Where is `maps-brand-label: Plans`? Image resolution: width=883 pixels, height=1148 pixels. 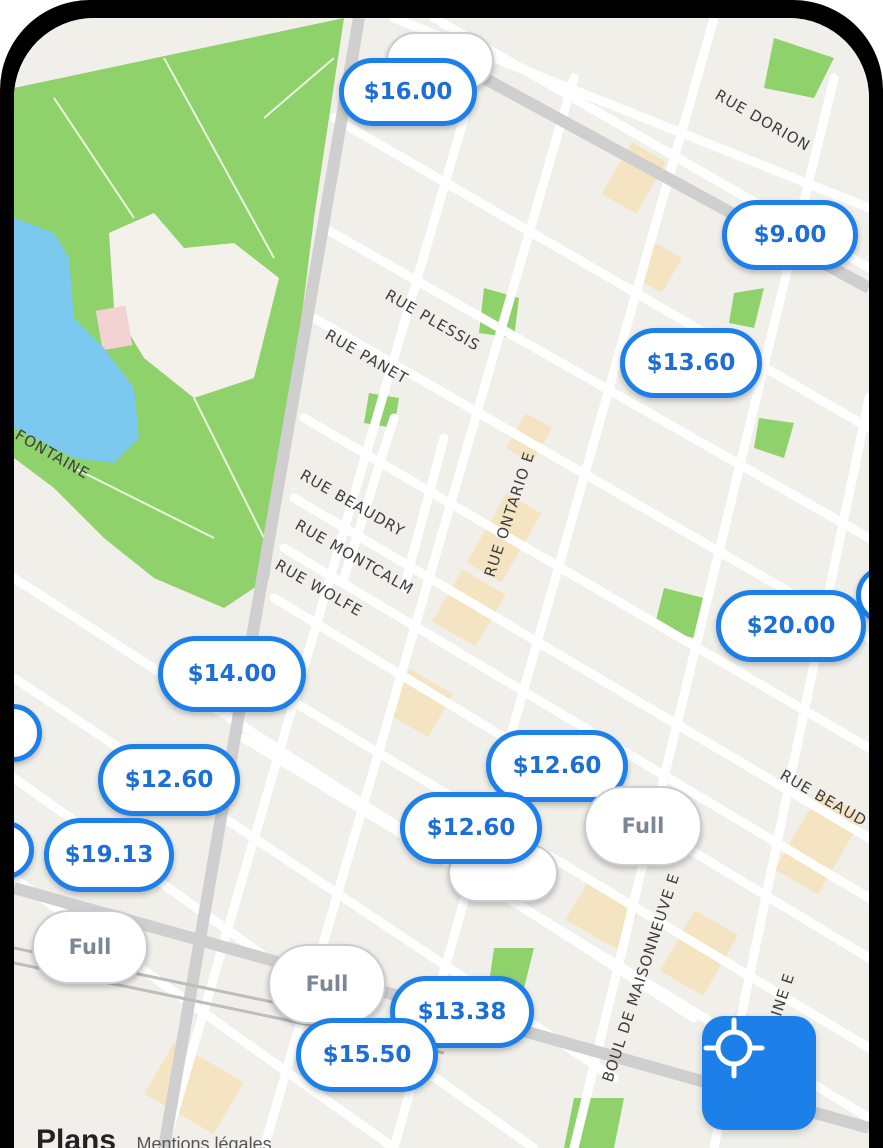
maps-brand-label: Plans is located at coordinates (76, 1136).